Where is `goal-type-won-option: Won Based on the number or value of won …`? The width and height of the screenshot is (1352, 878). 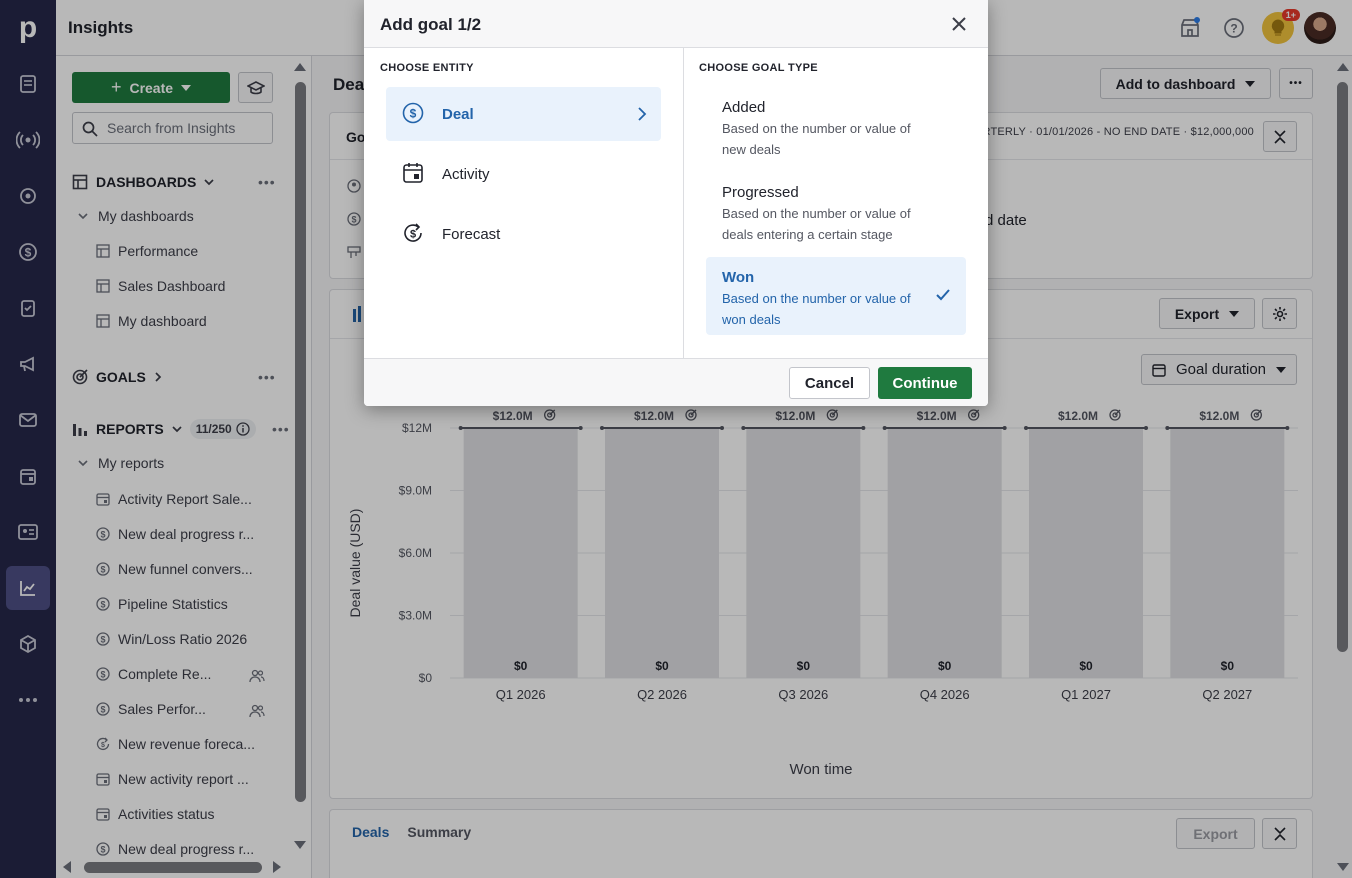
goal-type-won-option: Won Based on the number or value of won … is located at coordinates (836, 296).